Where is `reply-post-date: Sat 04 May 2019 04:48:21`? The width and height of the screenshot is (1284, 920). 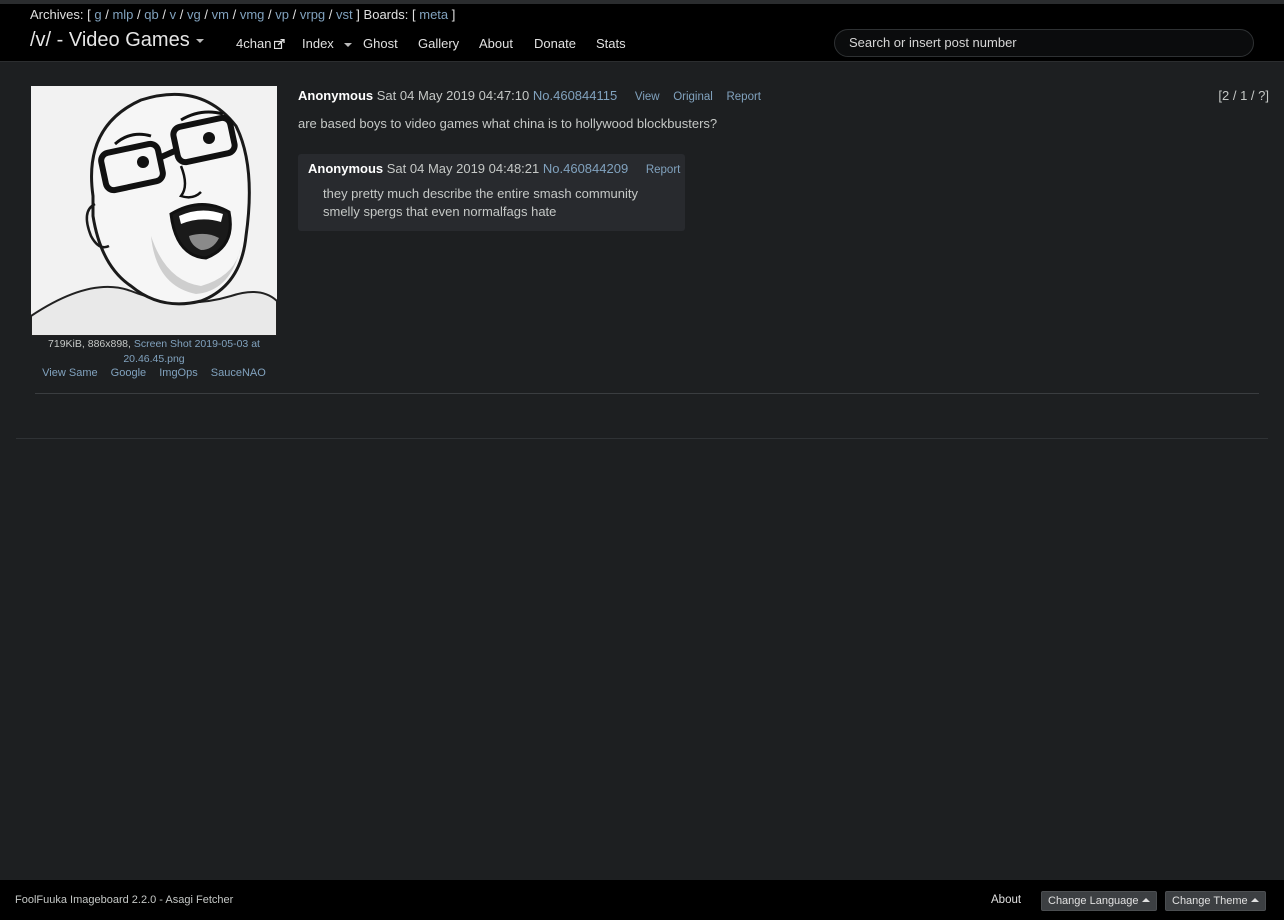 reply-post-date: Sat 04 May 2019 04:48:21 is located at coordinates (463, 168).